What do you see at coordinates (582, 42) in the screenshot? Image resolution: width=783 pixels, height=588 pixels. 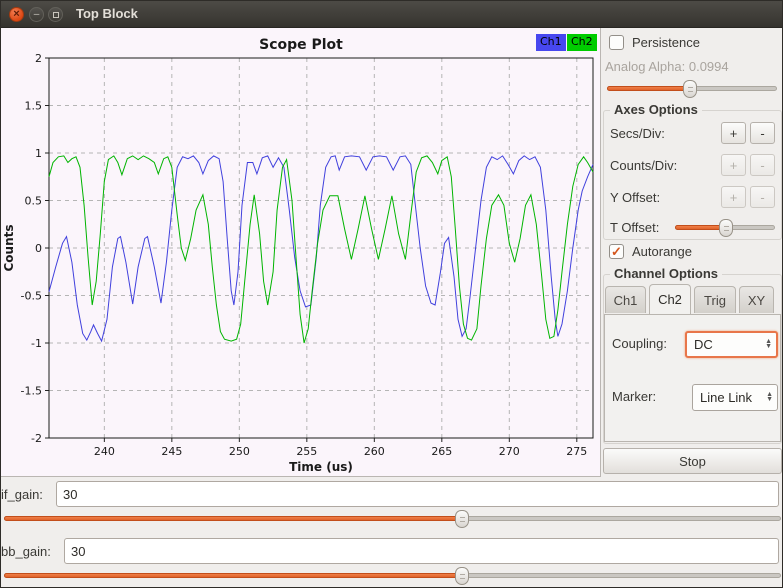 I see `legend-ch2: Ch2` at bounding box center [582, 42].